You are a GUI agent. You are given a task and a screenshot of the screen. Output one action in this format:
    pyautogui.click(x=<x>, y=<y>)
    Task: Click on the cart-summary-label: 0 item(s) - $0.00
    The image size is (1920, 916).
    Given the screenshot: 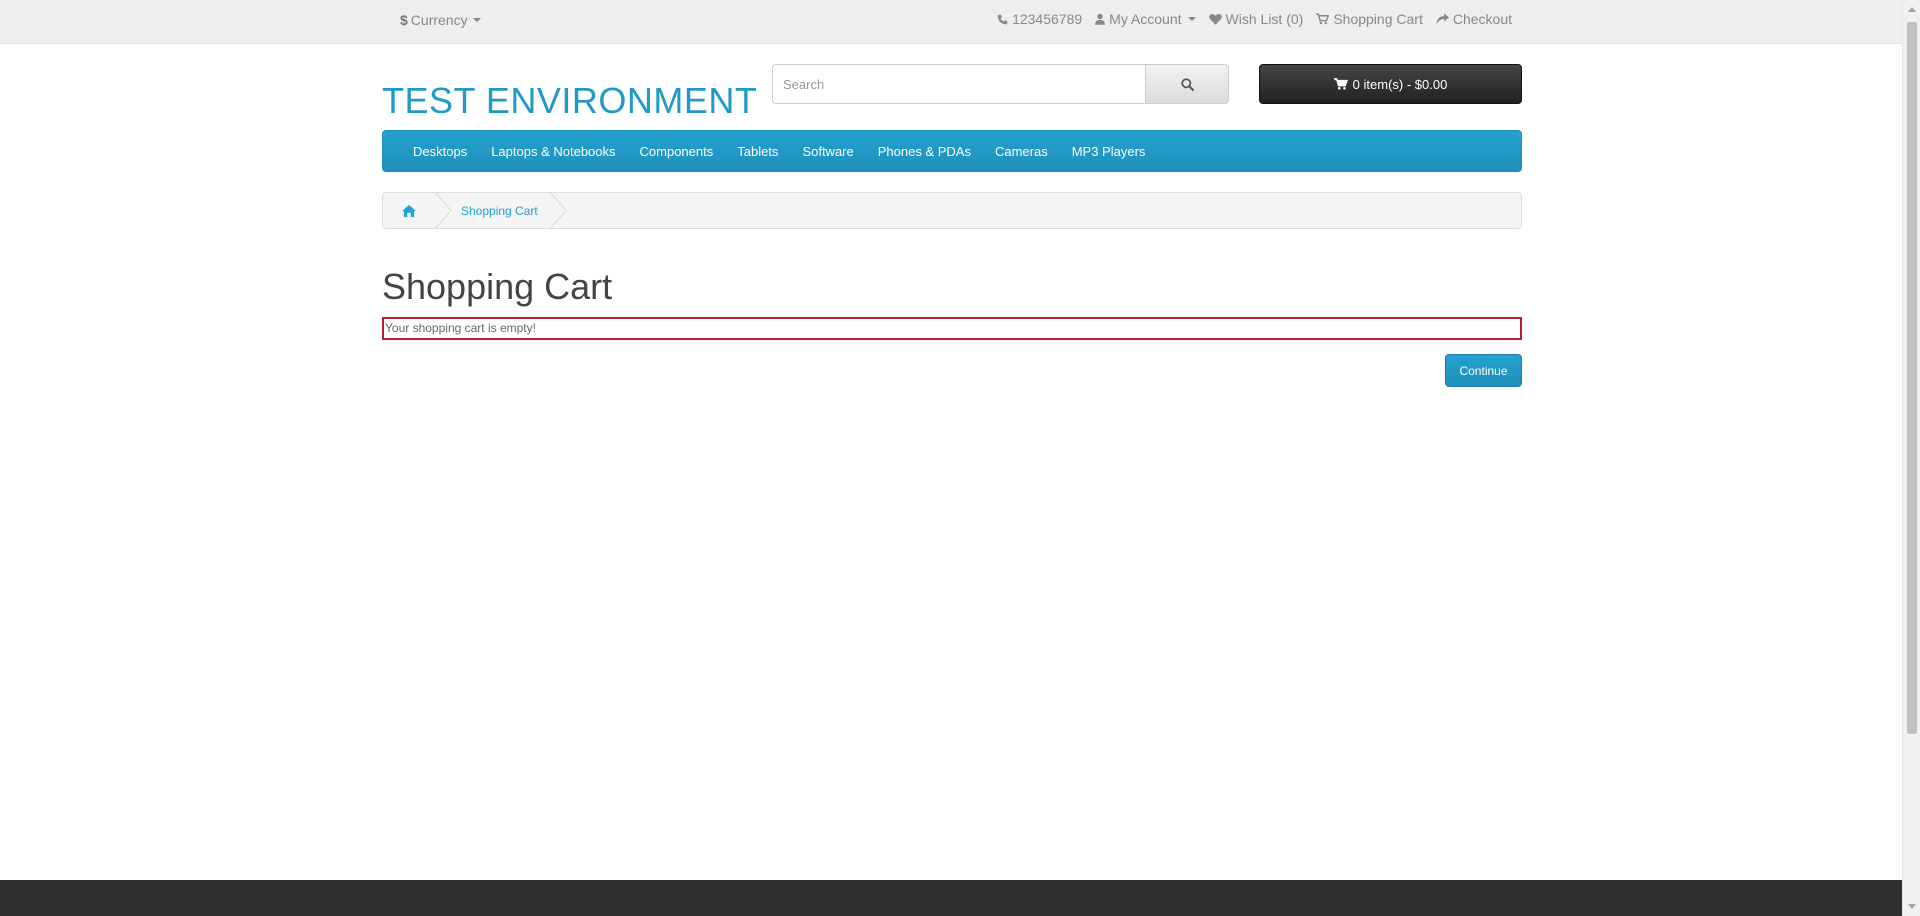 What is the action you would take?
    pyautogui.click(x=1400, y=84)
    